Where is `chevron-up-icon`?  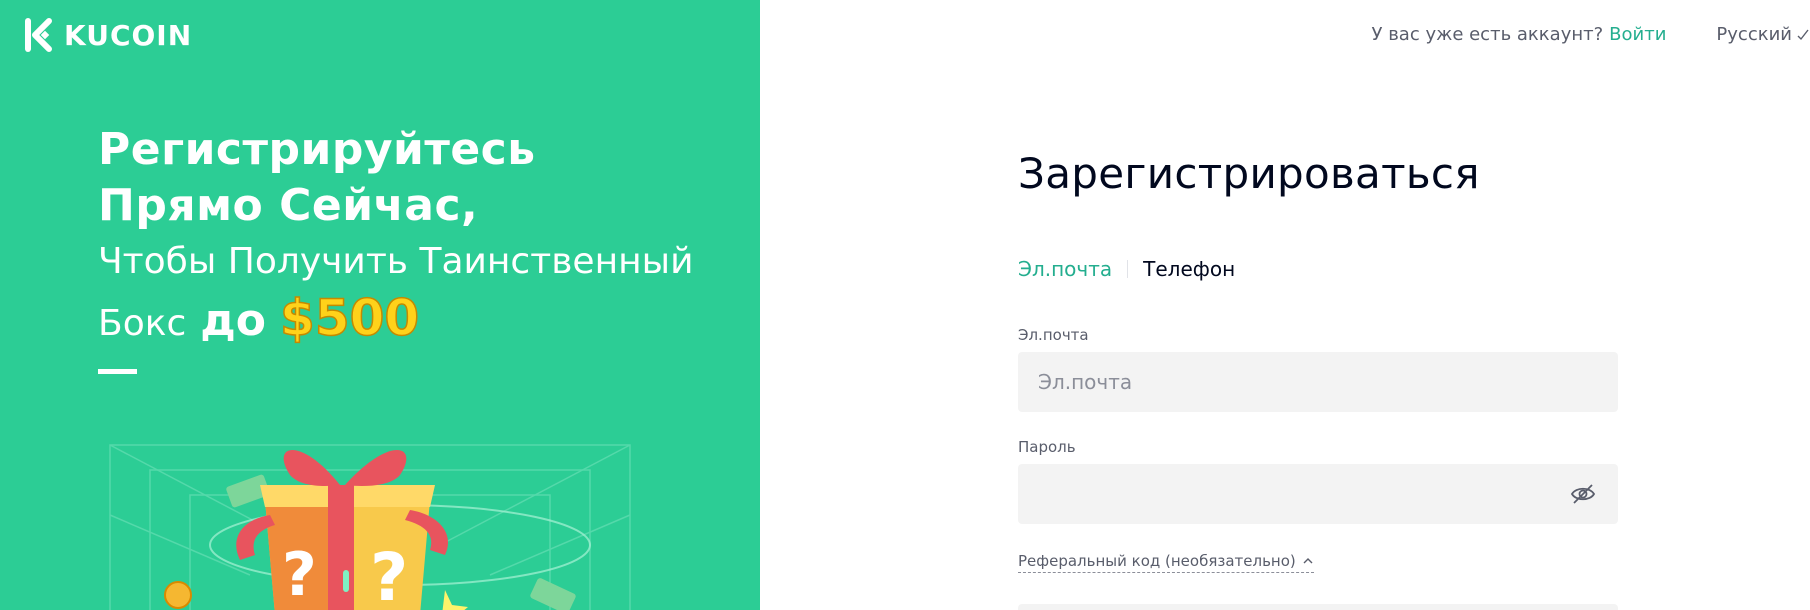
chevron-up-icon is located at coordinates (1308, 561).